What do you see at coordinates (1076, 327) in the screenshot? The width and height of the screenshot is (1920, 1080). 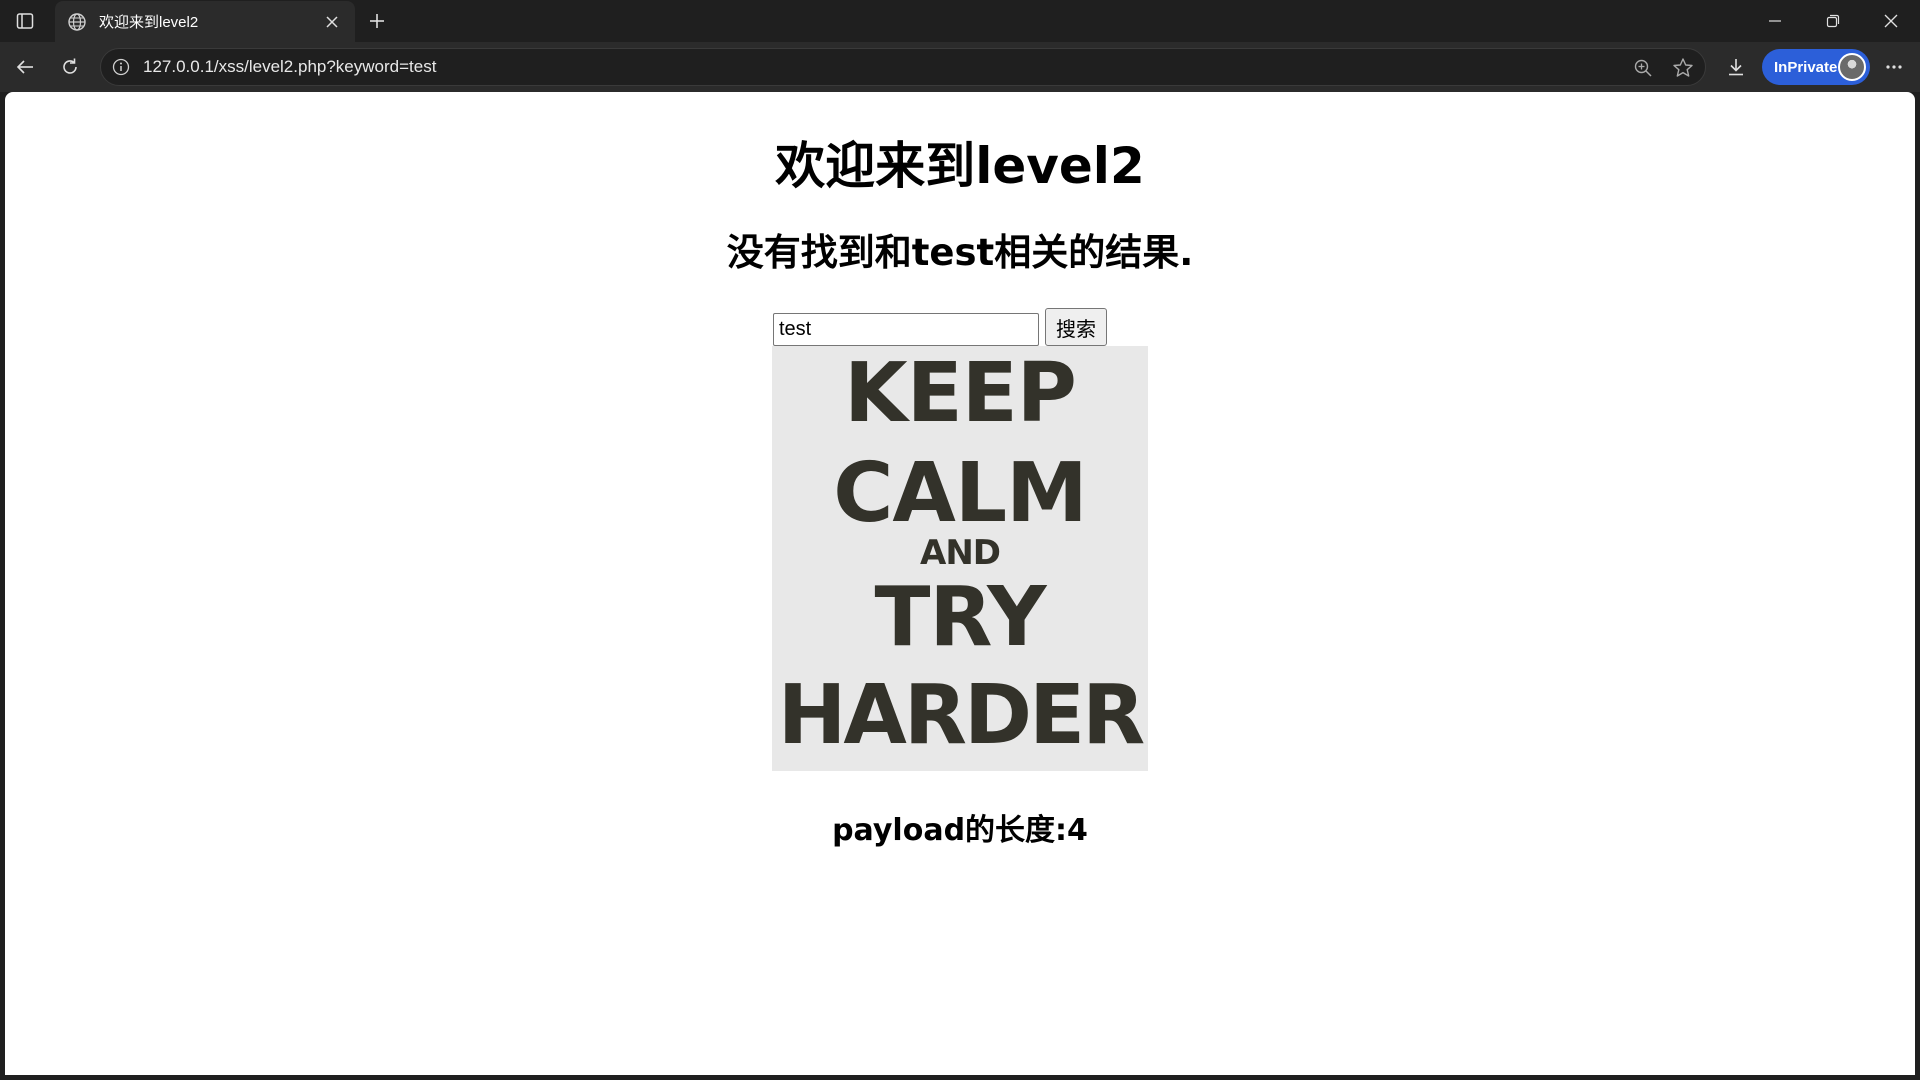 I see `search-button: 搜索` at bounding box center [1076, 327].